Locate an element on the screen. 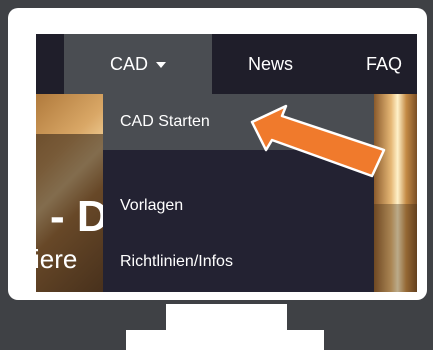 The image size is (433, 350). nav-item-cad: CAD is located at coordinates (138, 64).